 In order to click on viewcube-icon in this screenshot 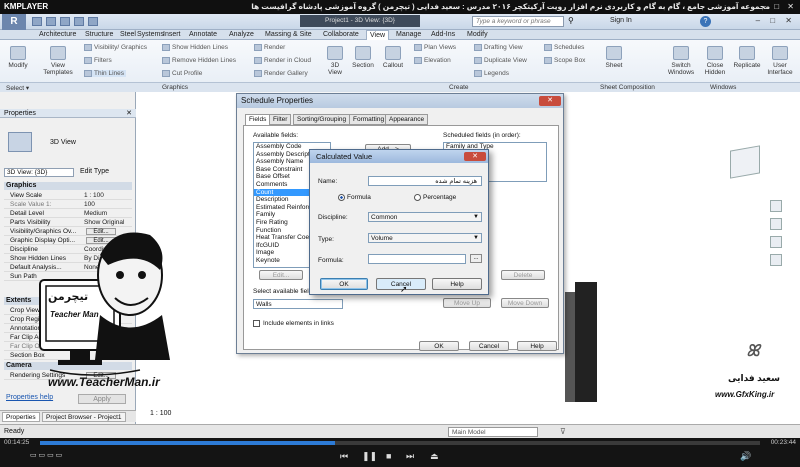, I will do `click(745, 162)`.